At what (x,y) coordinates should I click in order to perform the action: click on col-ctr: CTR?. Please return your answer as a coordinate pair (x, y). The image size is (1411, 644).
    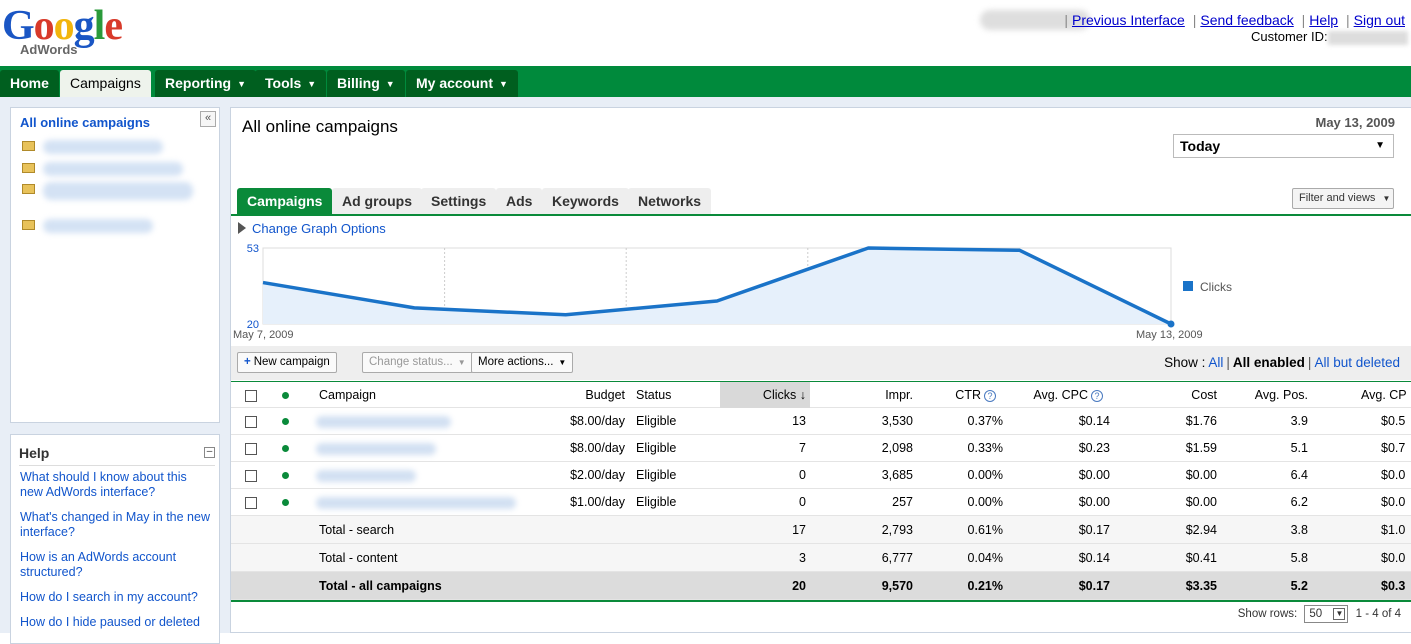
    Looking at the image, I should click on (958, 395).